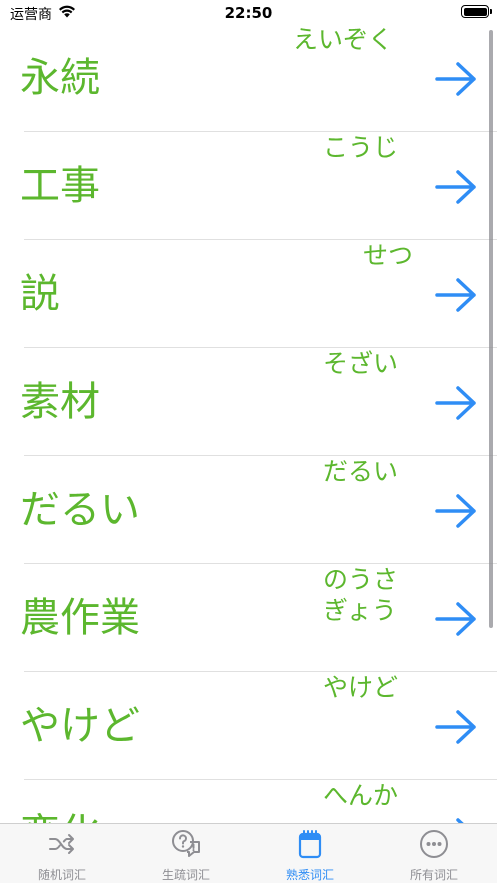 The image size is (497, 883). Describe the element at coordinates (60, 816) in the screenshot. I see `word-kanji: 変化` at that location.